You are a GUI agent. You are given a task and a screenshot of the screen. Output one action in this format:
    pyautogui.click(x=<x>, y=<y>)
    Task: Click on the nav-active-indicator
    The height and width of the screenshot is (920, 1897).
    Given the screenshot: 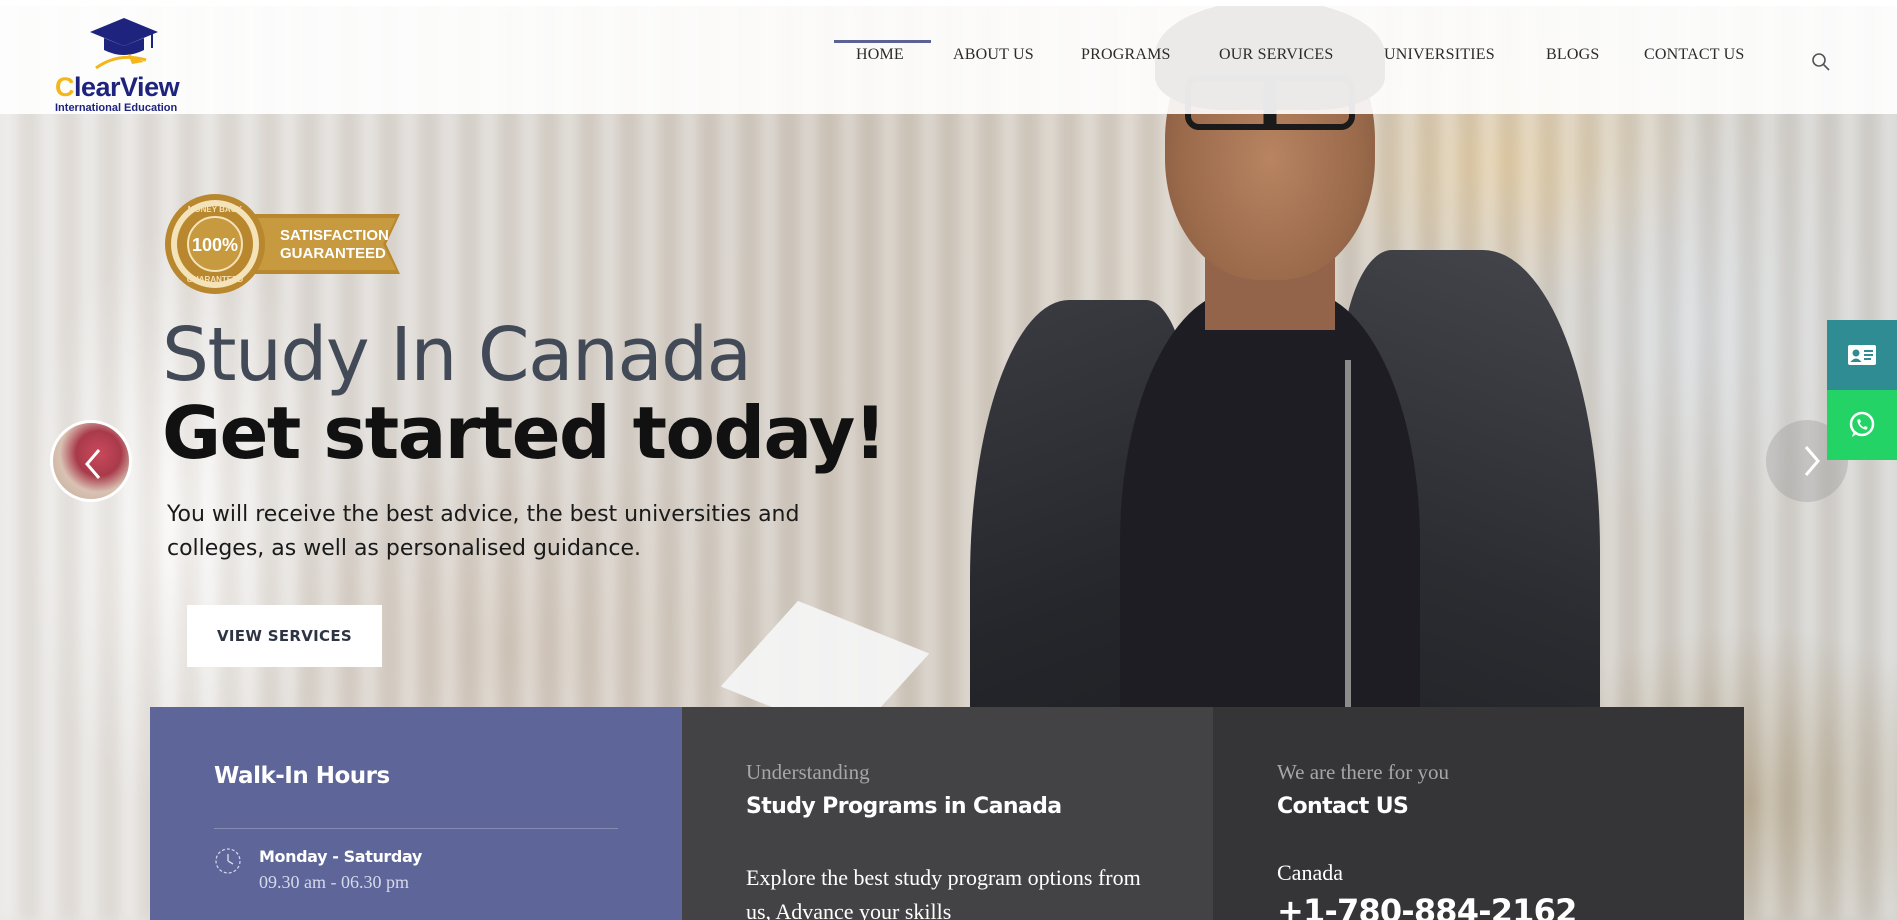 What is the action you would take?
    pyautogui.click(x=882, y=41)
    